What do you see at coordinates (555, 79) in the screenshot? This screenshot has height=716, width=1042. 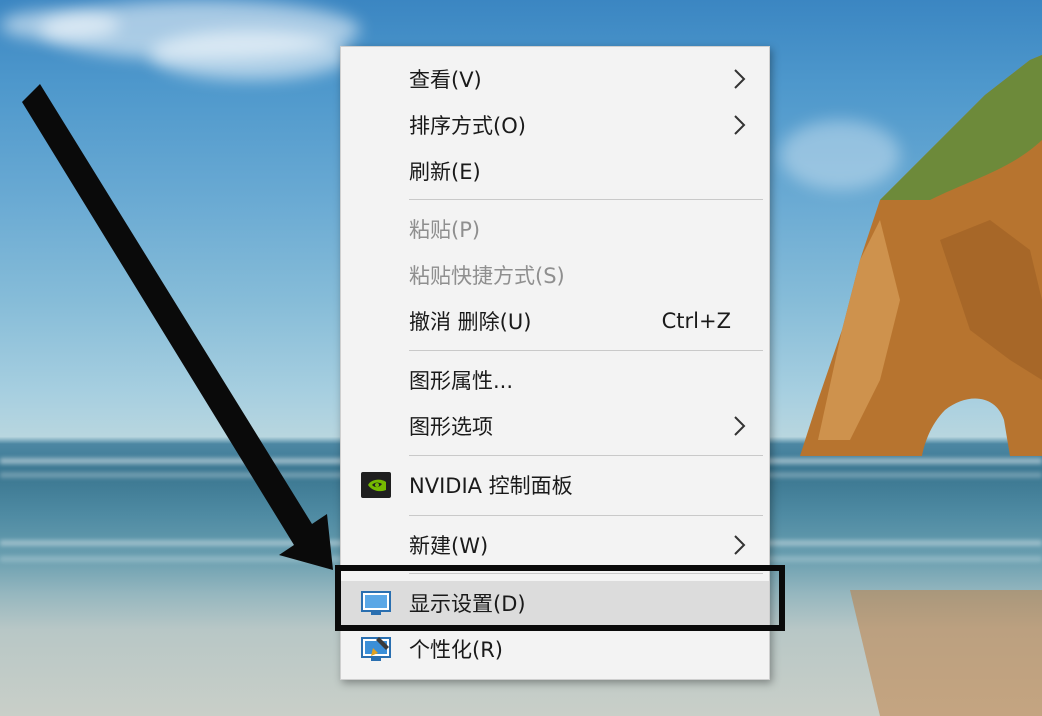 I see `menu-item-view: 查看(V)` at bounding box center [555, 79].